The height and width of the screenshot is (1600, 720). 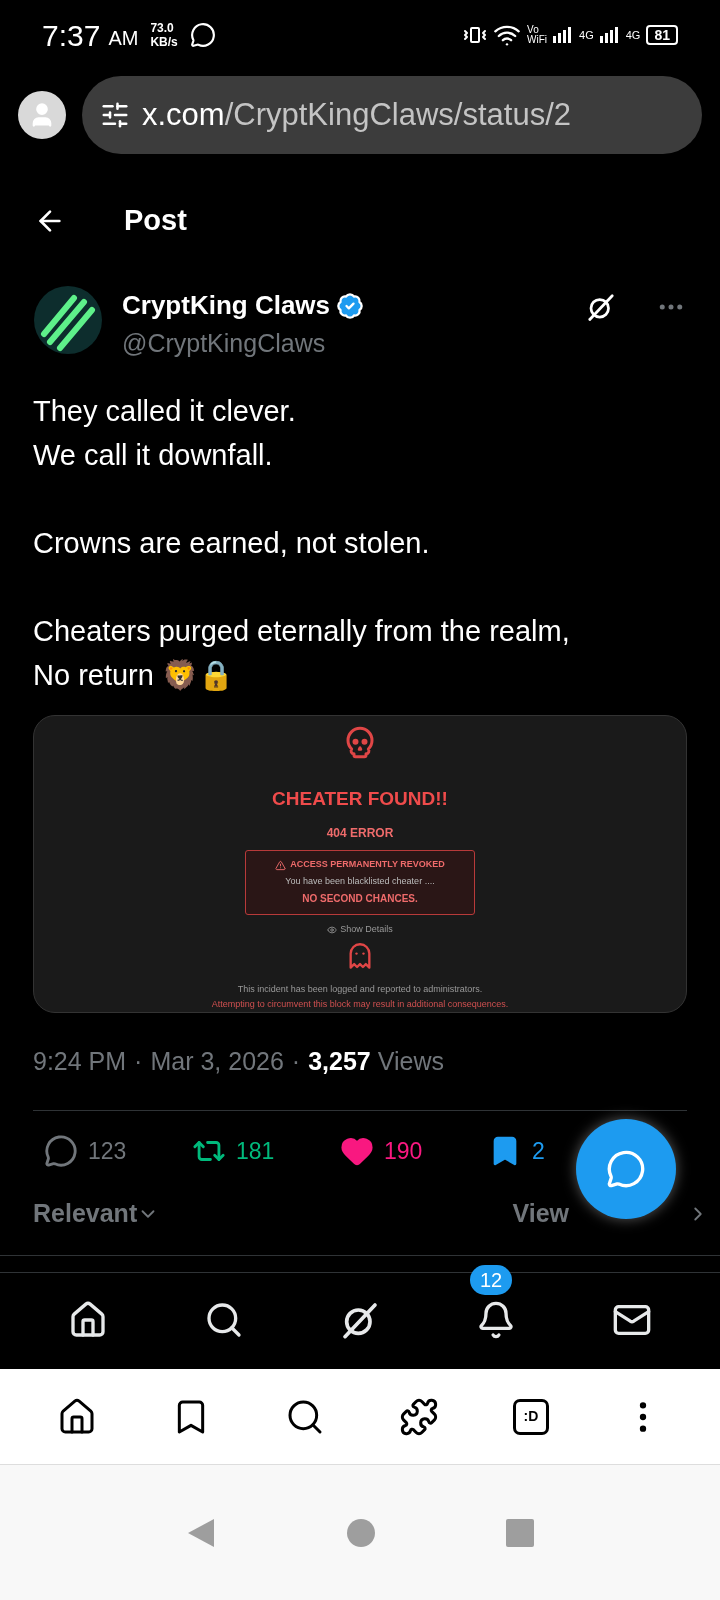 What do you see at coordinates (540, 1214) in the screenshot?
I see `view-quotes-link: View` at bounding box center [540, 1214].